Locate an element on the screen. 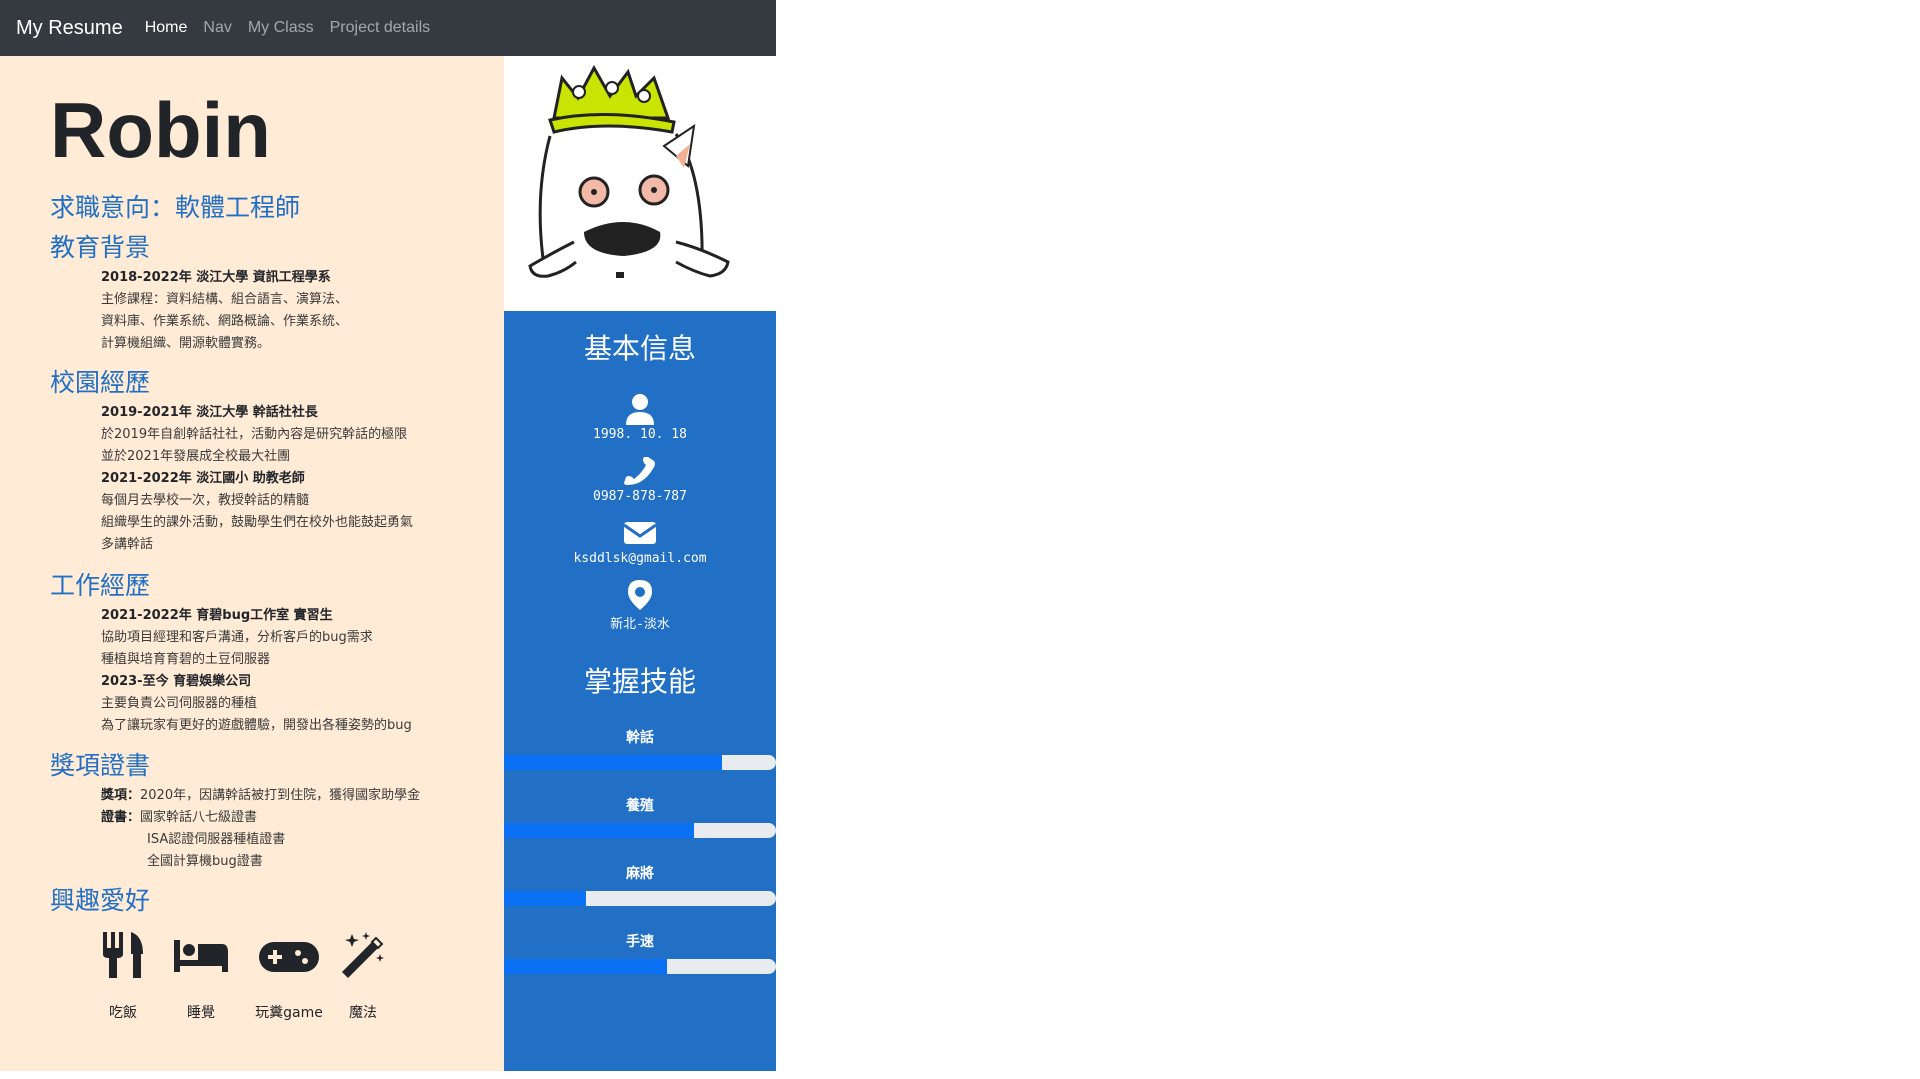  phone-icon is located at coordinates (639, 471).